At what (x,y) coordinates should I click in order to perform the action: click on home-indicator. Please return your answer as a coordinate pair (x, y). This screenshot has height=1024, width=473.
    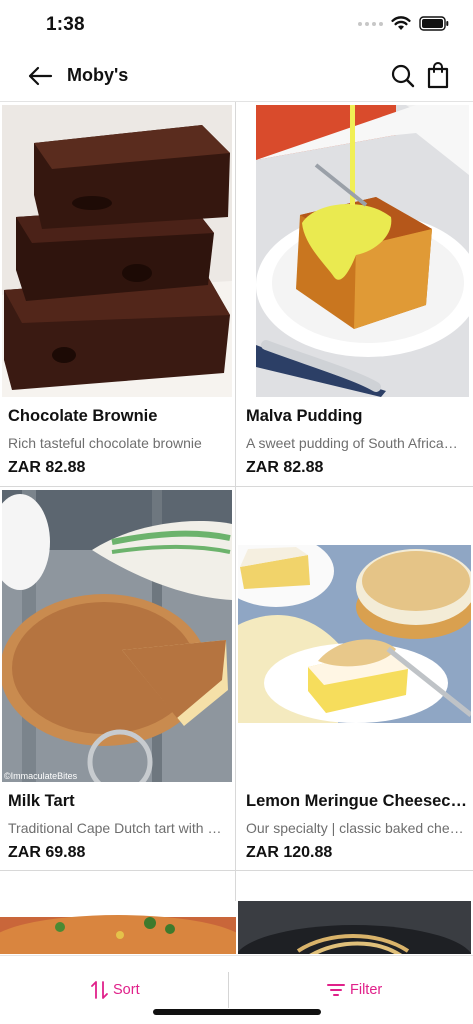
    Looking at the image, I should click on (237, 1012).